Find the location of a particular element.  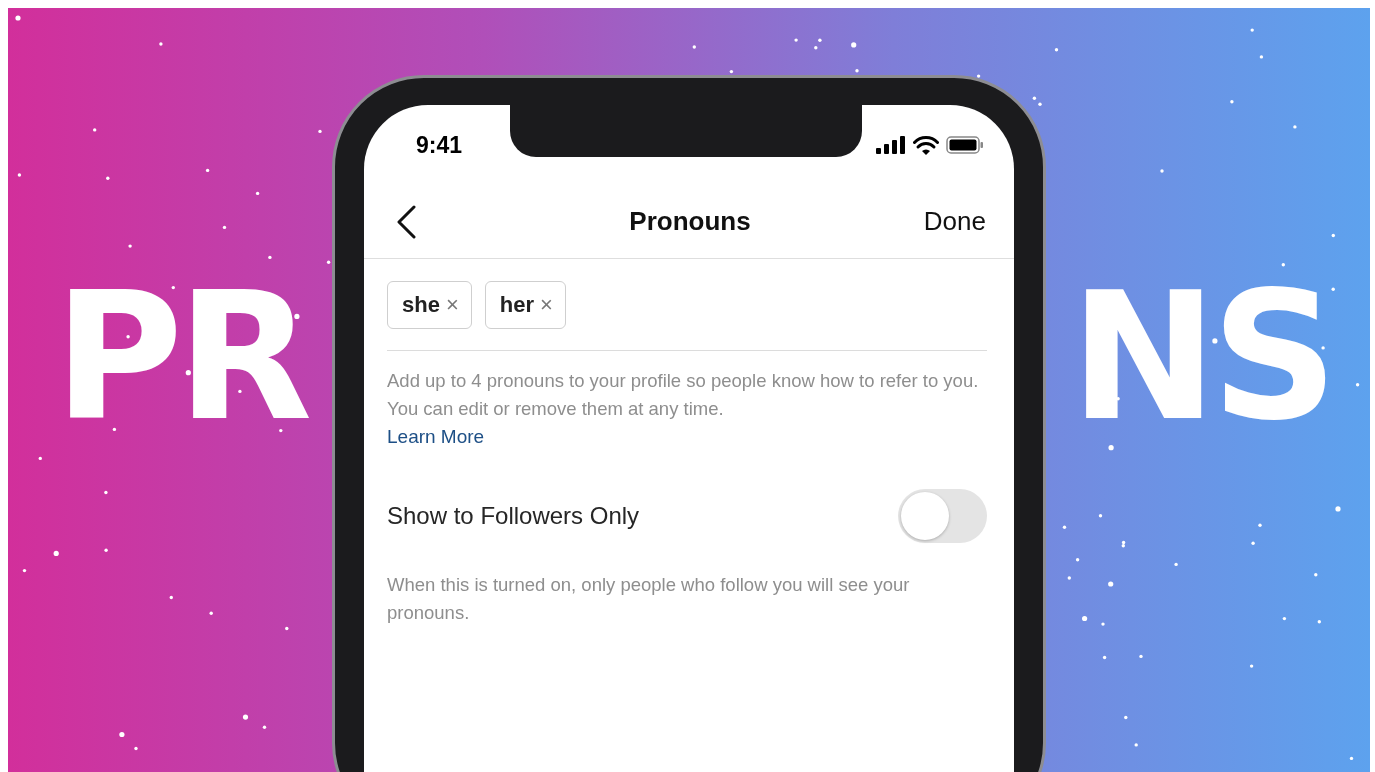

chip-label: she is located at coordinates (421, 305).